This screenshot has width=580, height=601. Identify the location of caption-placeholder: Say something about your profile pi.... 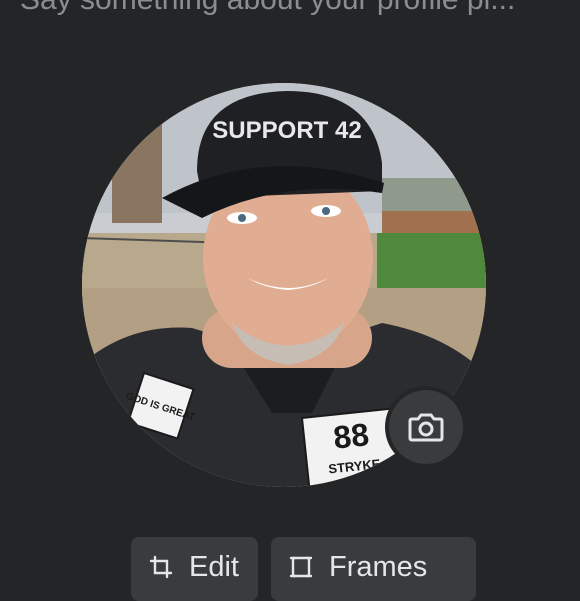
(300, 10).